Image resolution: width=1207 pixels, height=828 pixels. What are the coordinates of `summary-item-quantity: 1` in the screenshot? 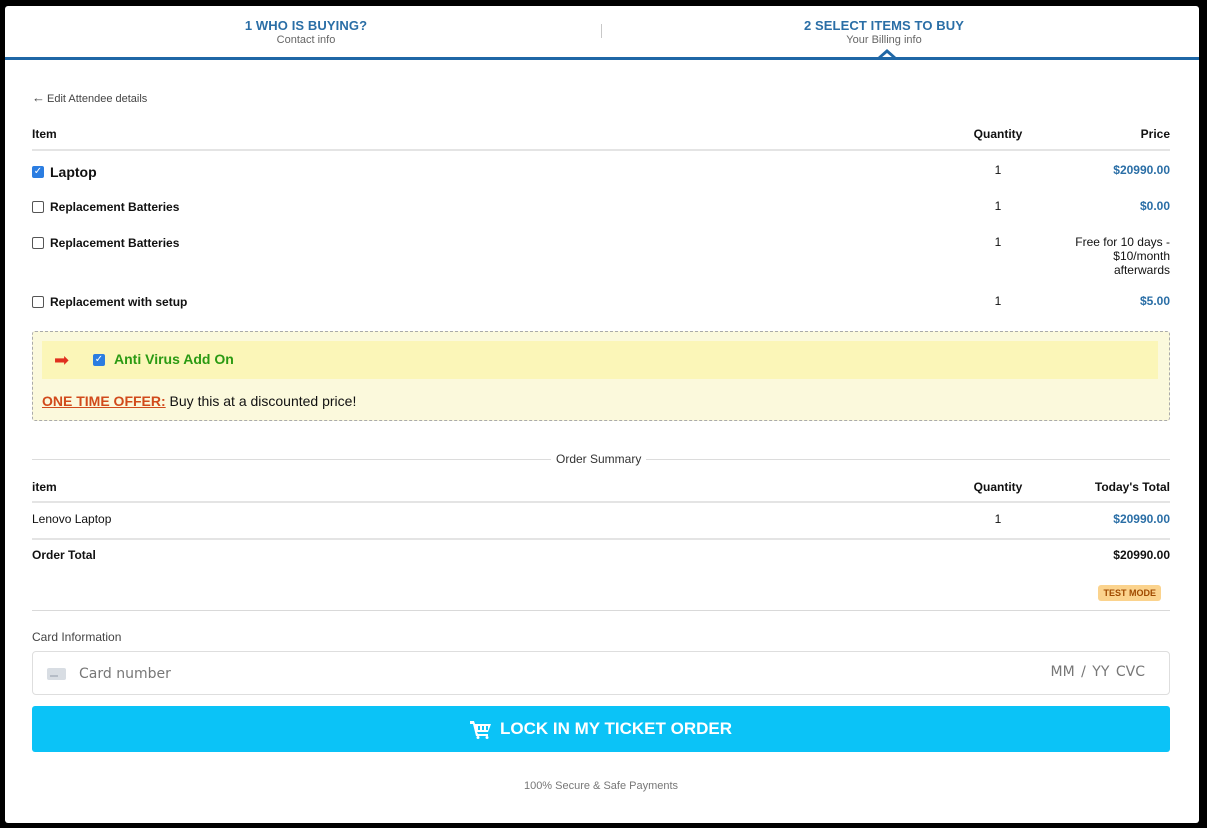 It's located at (998, 519).